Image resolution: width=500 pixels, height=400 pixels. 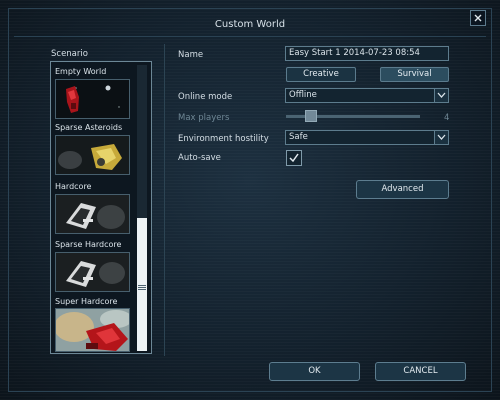 What do you see at coordinates (367, 53) in the screenshot?
I see `world-name-input: Easy Start 1 2014-07-23 08:54` at bounding box center [367, 53].